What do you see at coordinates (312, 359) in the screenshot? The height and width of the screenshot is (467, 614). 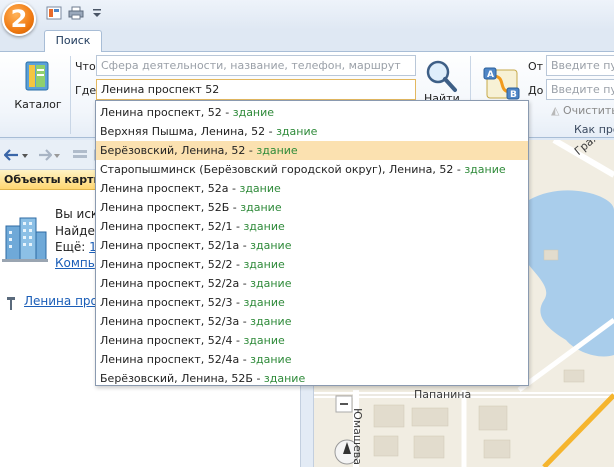 I see `suggestion-item: Ленина проспект, 52/4а - здание` at bounding box center [312, 359].